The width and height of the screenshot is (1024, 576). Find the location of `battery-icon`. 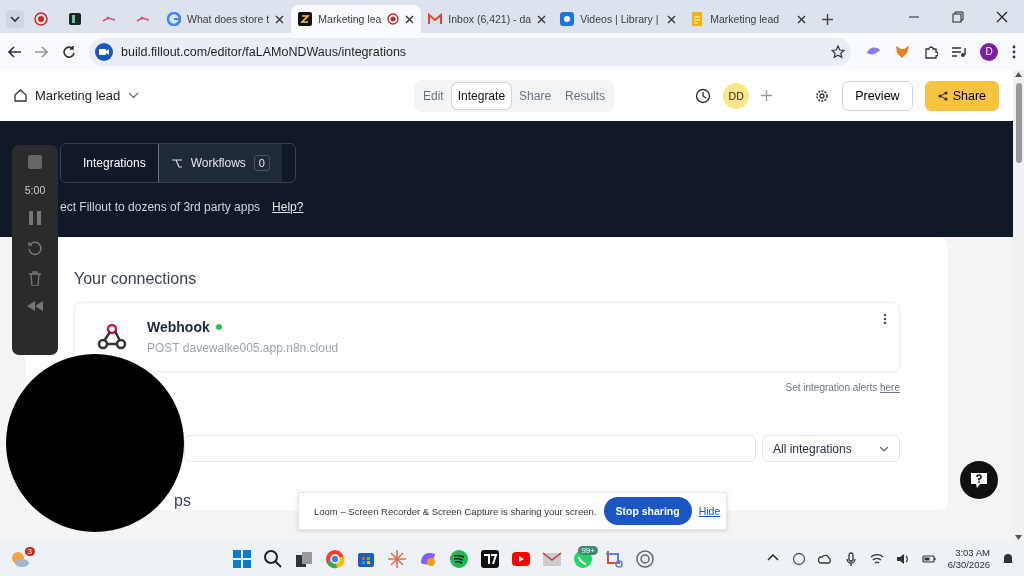

battery-icon is located at coordinates (928, 559).